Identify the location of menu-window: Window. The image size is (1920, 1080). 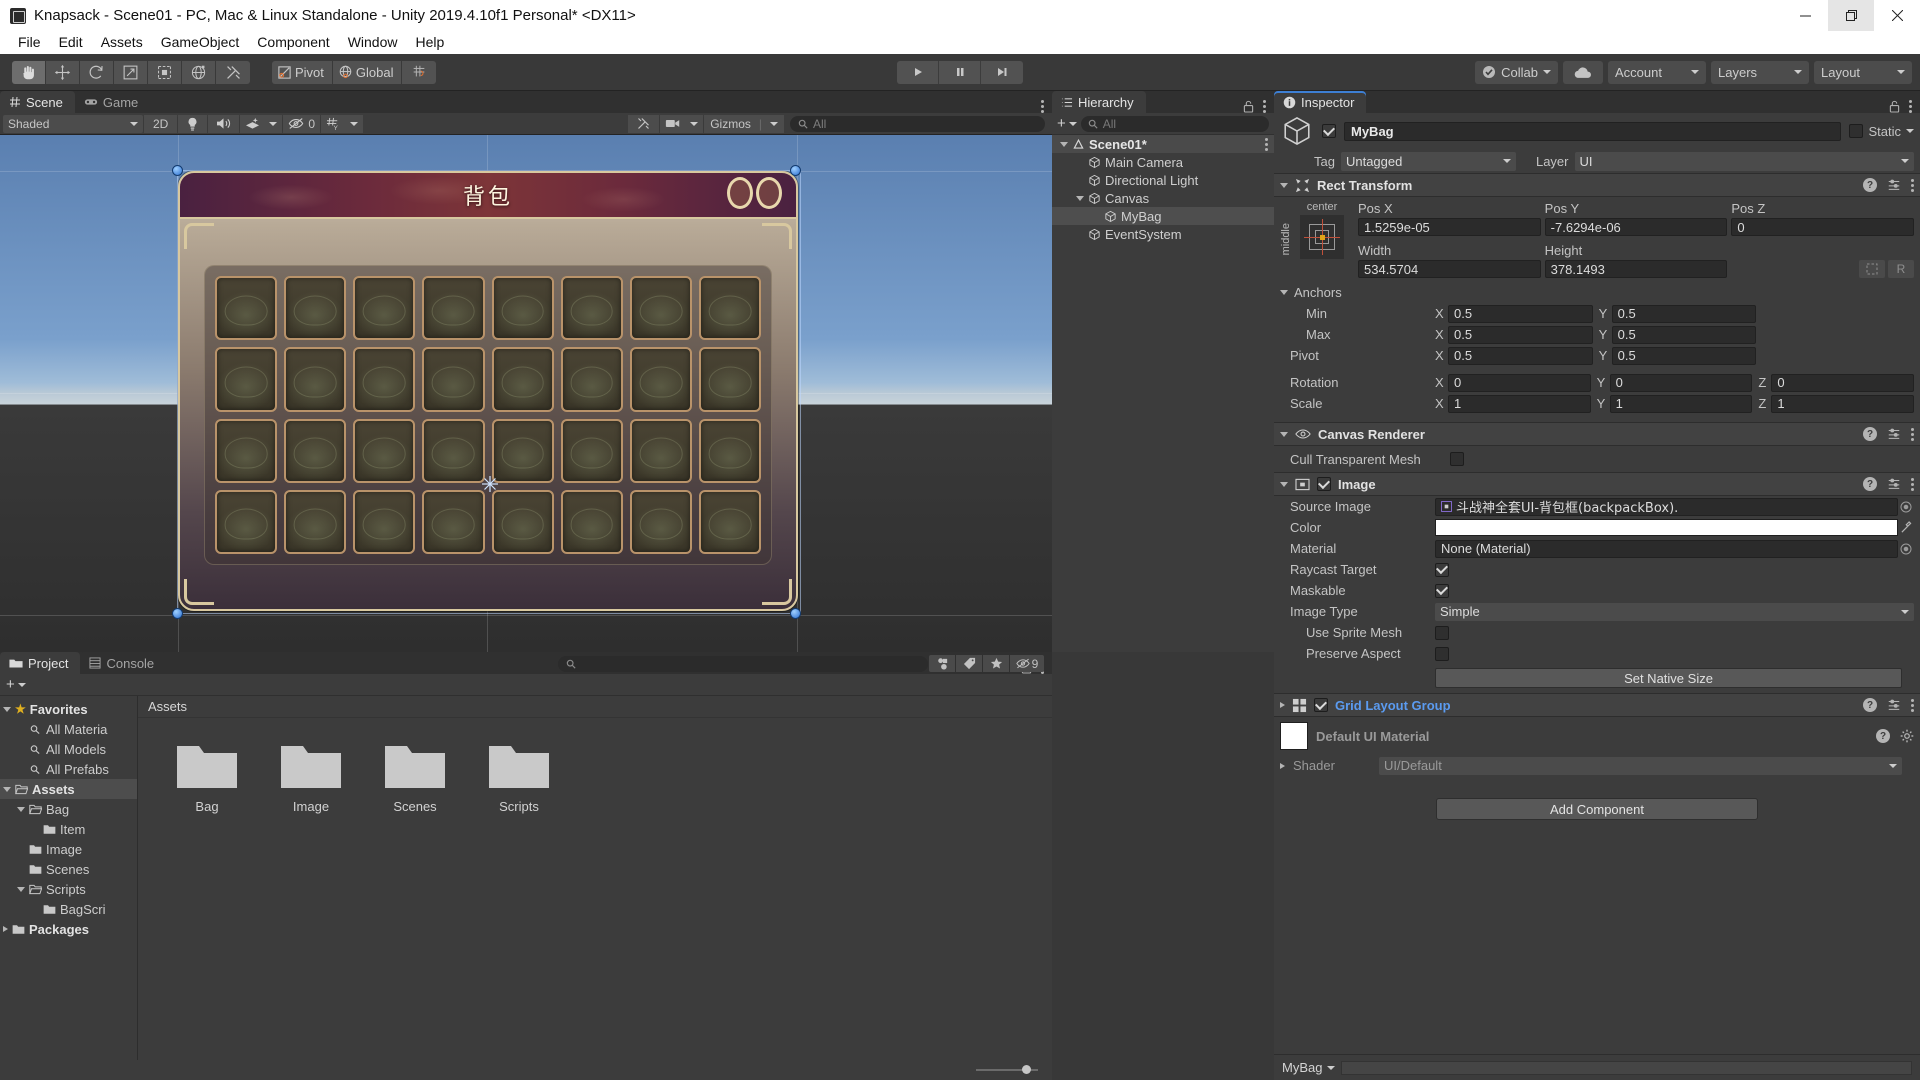
(373, 42).